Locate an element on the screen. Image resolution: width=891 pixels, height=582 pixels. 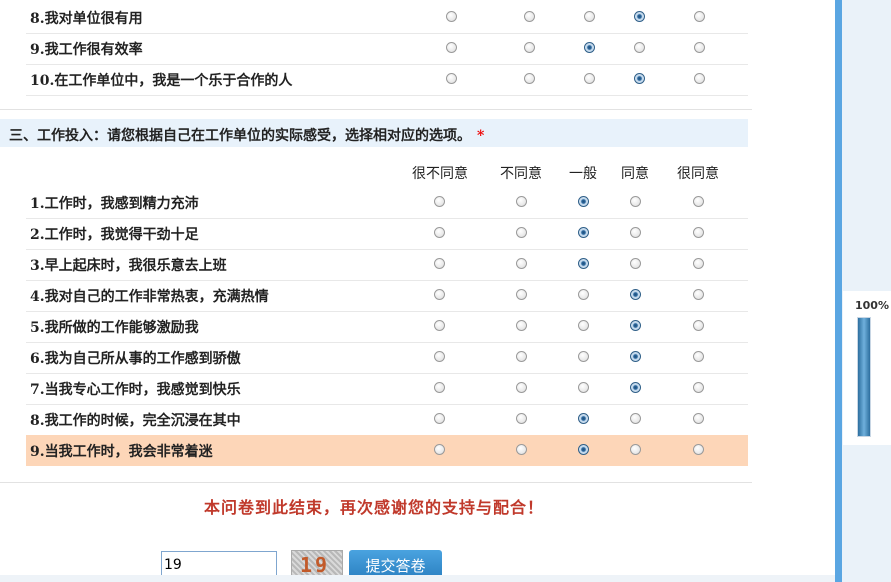
question-row: 2.工作时，我觉得干劲十足 is located at coordinates (387, 234).